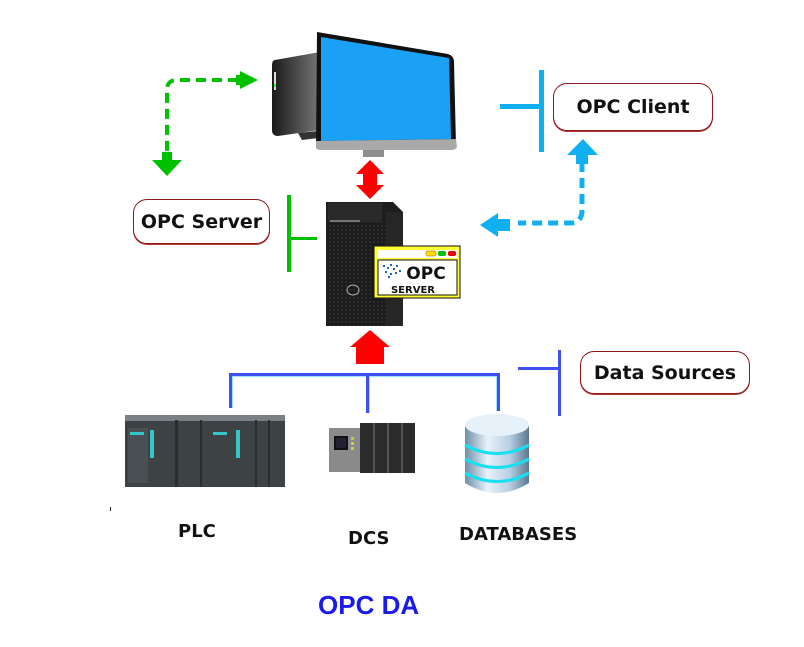 The width and height of the screenshot is (804, 647). I want to click on green-arrow-down-icon, so click(167, 168).